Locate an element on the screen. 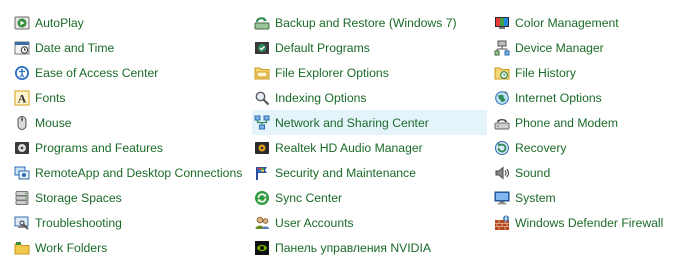 This screenshot has width=699, height=276. user-accounts-icon is located at coordinates (262, 223).